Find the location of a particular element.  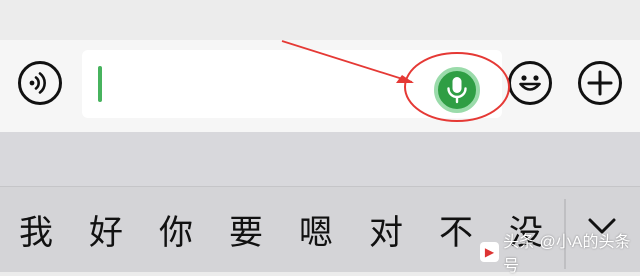

ime-candidate: 嗯 is located at coordinates (316, 233).